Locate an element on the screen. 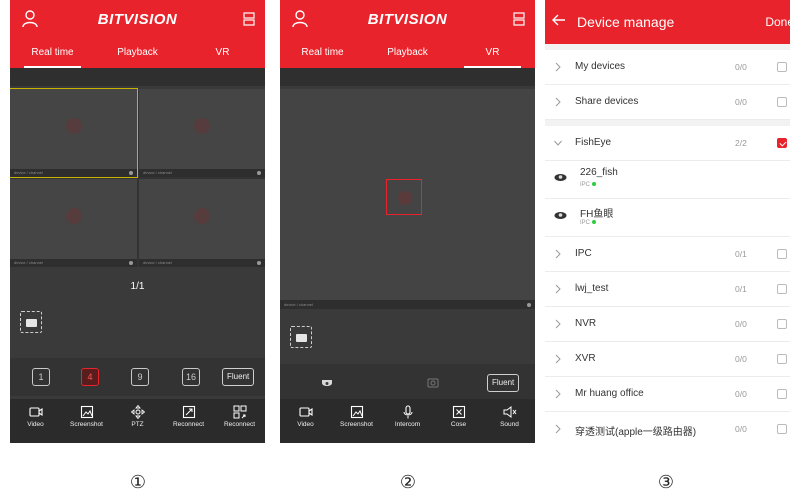  page-title: Device manage is located at coordinates (626, 22).